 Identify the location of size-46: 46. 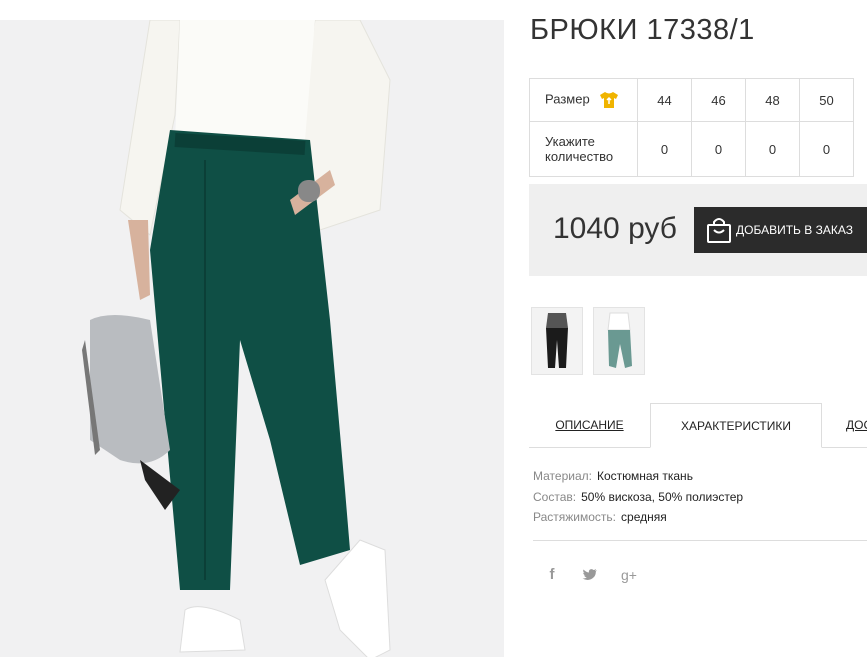
(718, 100).